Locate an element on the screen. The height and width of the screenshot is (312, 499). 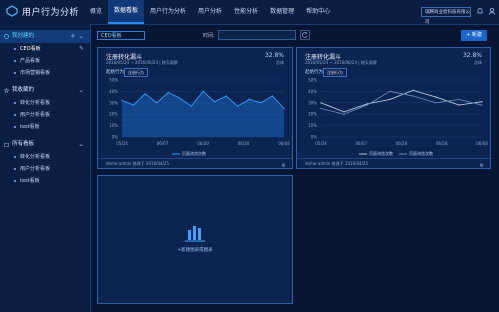
folder-icon is located at coordinates (6, 144).